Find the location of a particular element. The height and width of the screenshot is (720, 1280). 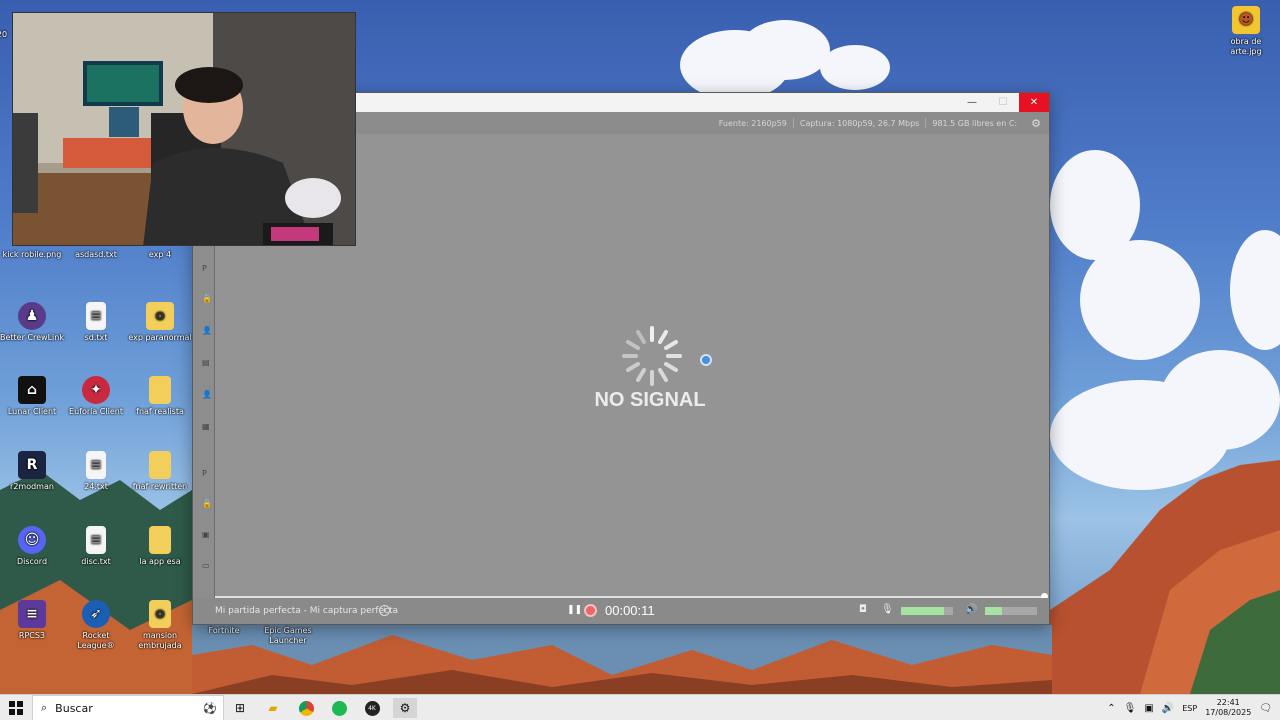

file-explorer-icon: ▰ is located at coordinates (273, 708).